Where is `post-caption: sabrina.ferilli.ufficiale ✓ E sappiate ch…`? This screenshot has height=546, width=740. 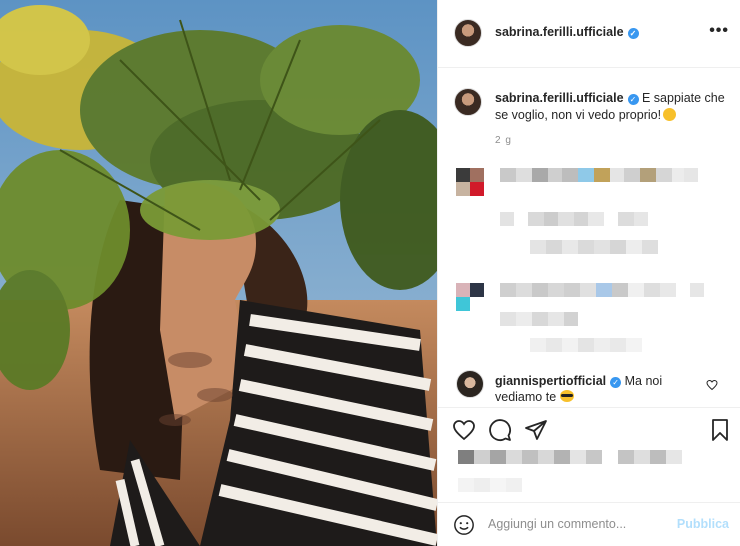
post-caption: sabrina.ferilli.ufficiale ✓ E sappiate ch… is located at coordinates (610, 107).